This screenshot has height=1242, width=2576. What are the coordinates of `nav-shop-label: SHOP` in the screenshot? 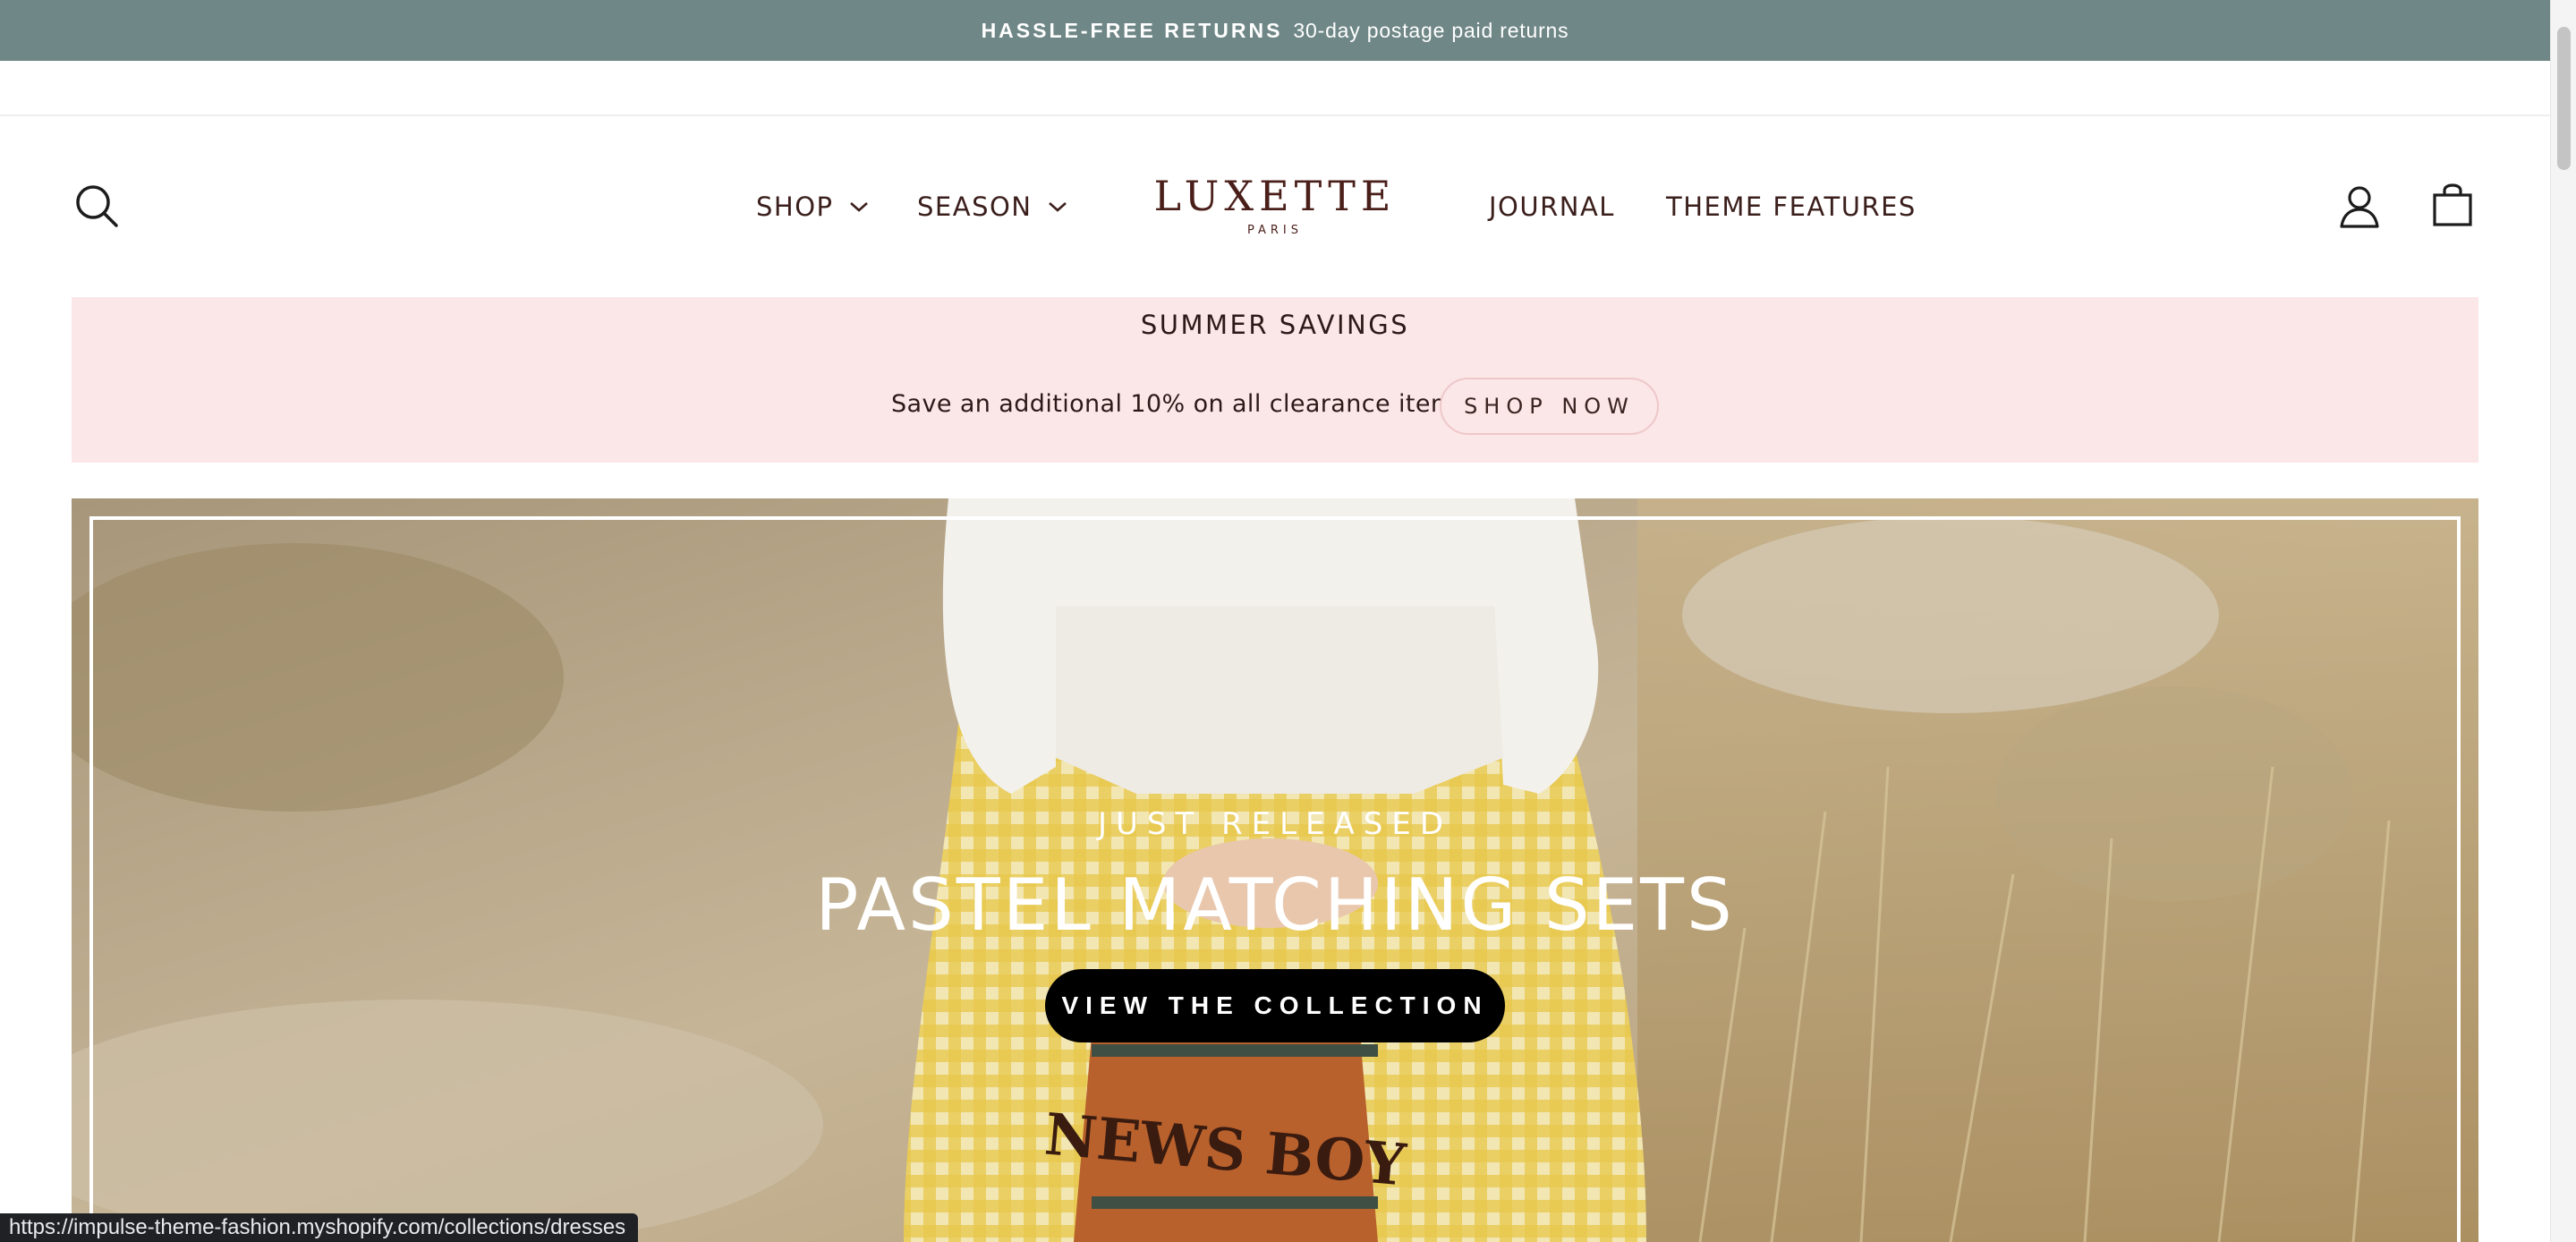 It's located at (795, 207).